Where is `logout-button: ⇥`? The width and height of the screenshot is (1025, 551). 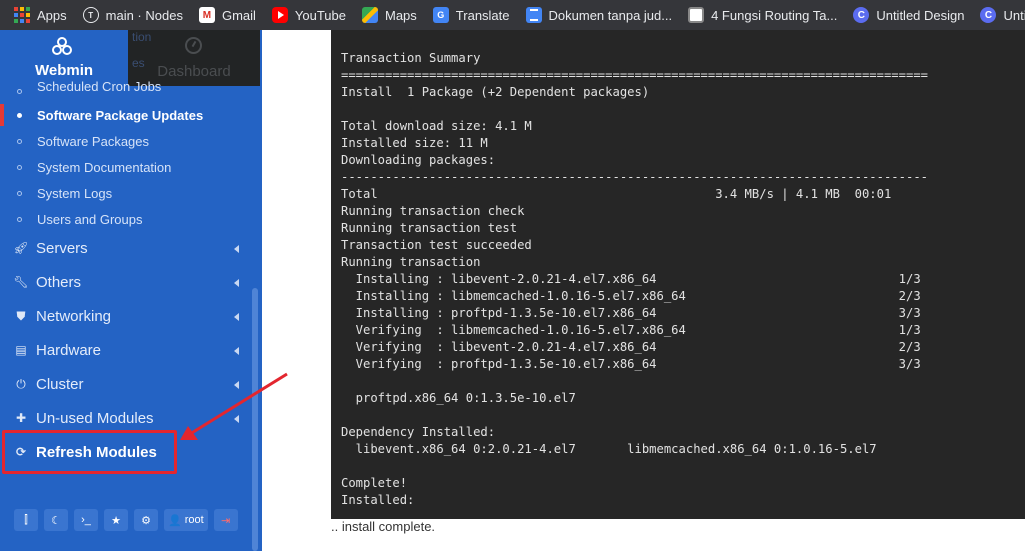
logout-button: ⇥ is located at coordinates (225, 520).